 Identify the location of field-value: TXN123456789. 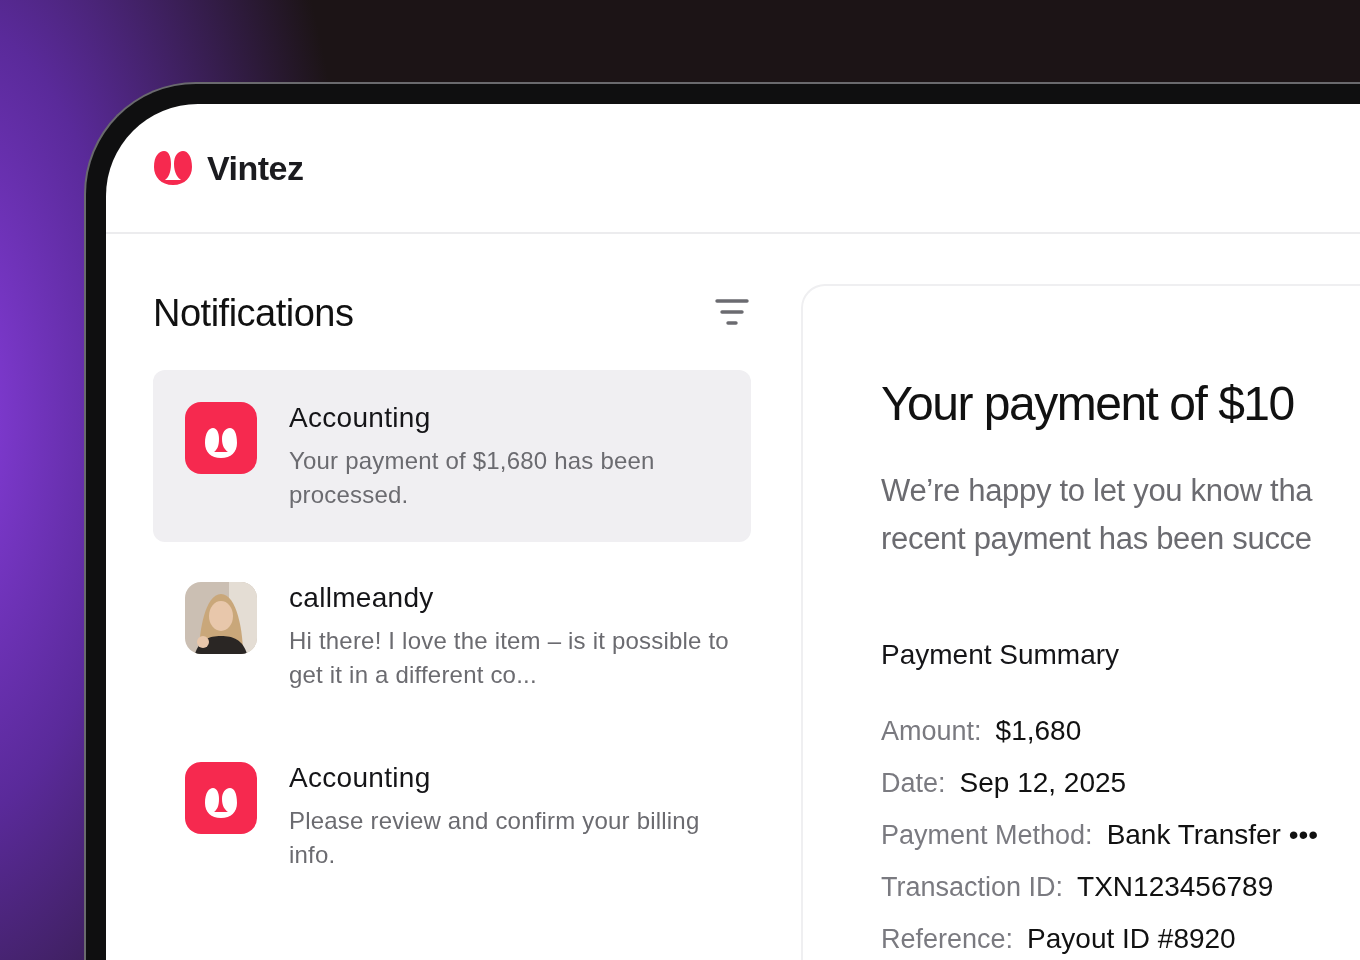
(1175, 887).